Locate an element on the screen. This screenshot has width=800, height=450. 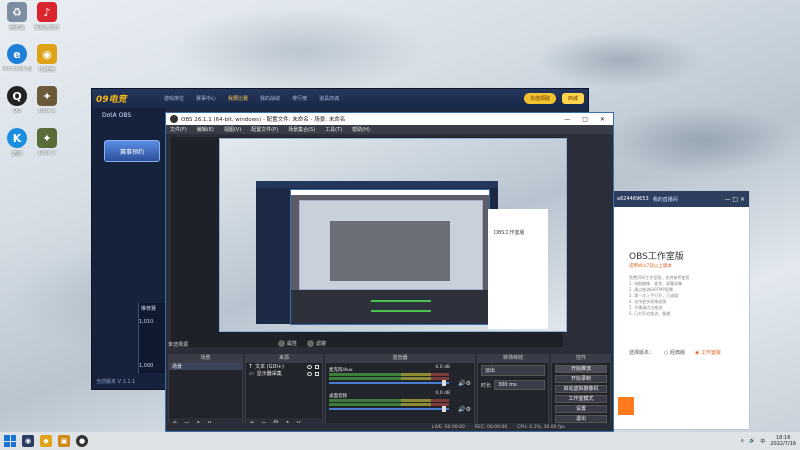
desktop-icon-netease-music: ♪ 网易云音乐 is located at coordinates (47, 16).